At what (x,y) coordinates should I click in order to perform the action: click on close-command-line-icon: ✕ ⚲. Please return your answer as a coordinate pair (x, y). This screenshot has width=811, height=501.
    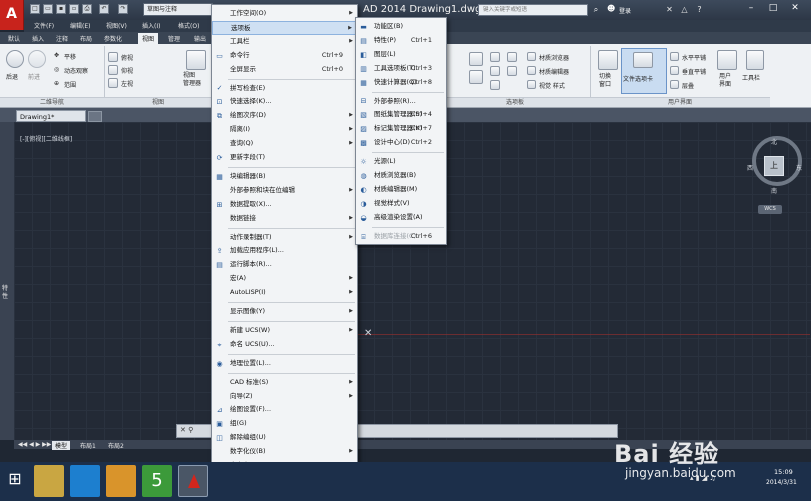
    Looking at the image, I should click on (186, 430).